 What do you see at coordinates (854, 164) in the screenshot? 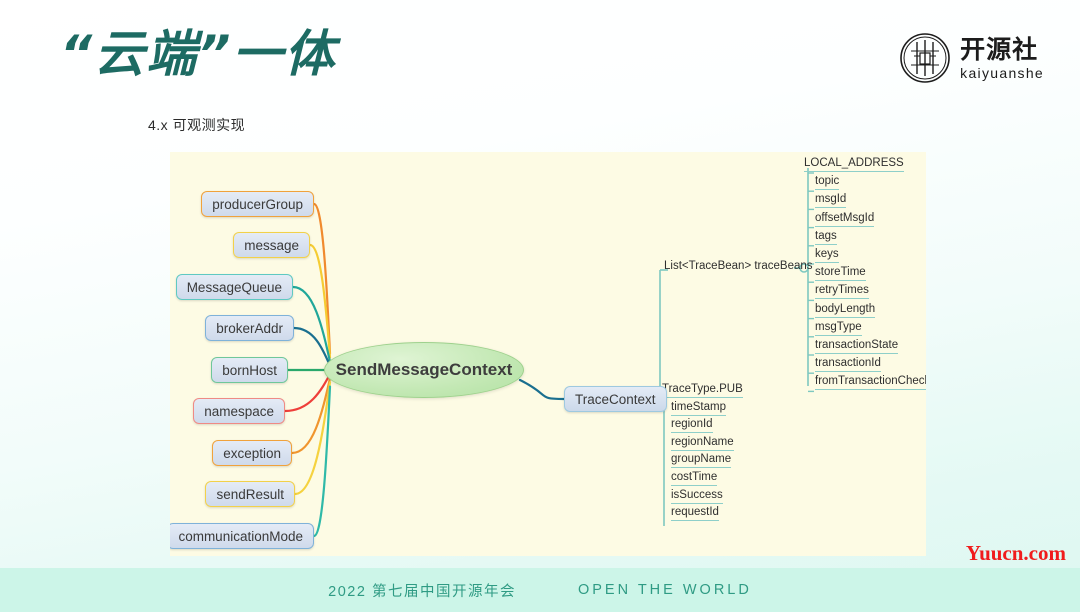
I see `mindmap-field-local_address: LOCAL_ADDRESS` at bounding box center [854, 164].